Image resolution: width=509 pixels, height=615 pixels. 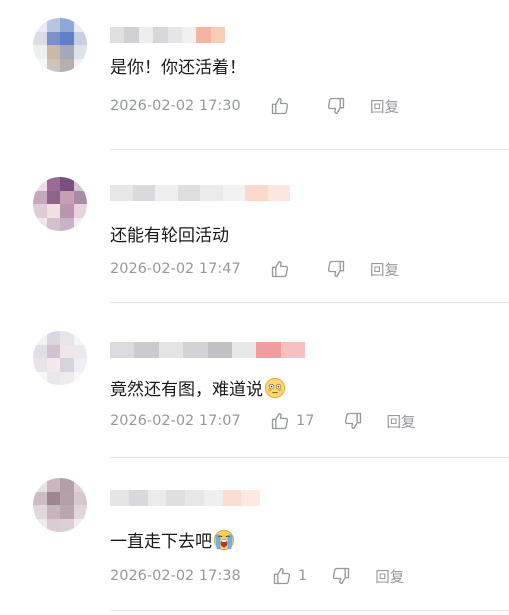 I want to click on comment-text: 是你！你还活着！, so click(x=178, y=68).